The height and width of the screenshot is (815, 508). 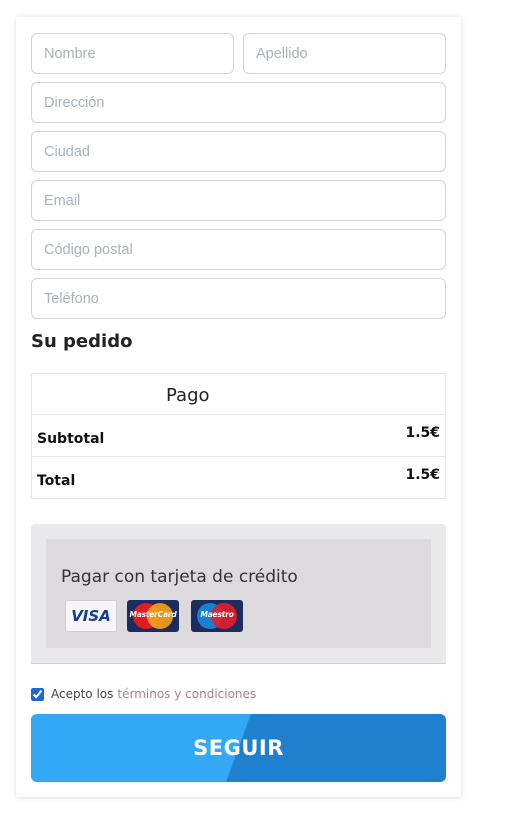 What do you see at coordinates (238, 249) in the screenshot?
I see `postal-code-field` at bounding box center [238, 249].